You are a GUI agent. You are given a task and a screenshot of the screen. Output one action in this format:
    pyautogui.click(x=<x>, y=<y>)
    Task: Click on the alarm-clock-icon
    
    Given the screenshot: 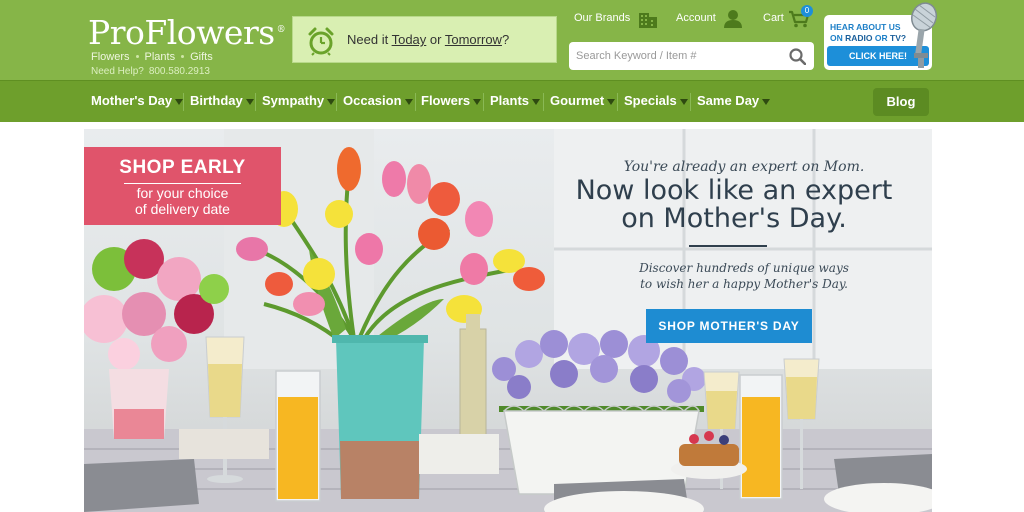 What is the action you would take?
    pyautogui.click(x=321, y=41)
    